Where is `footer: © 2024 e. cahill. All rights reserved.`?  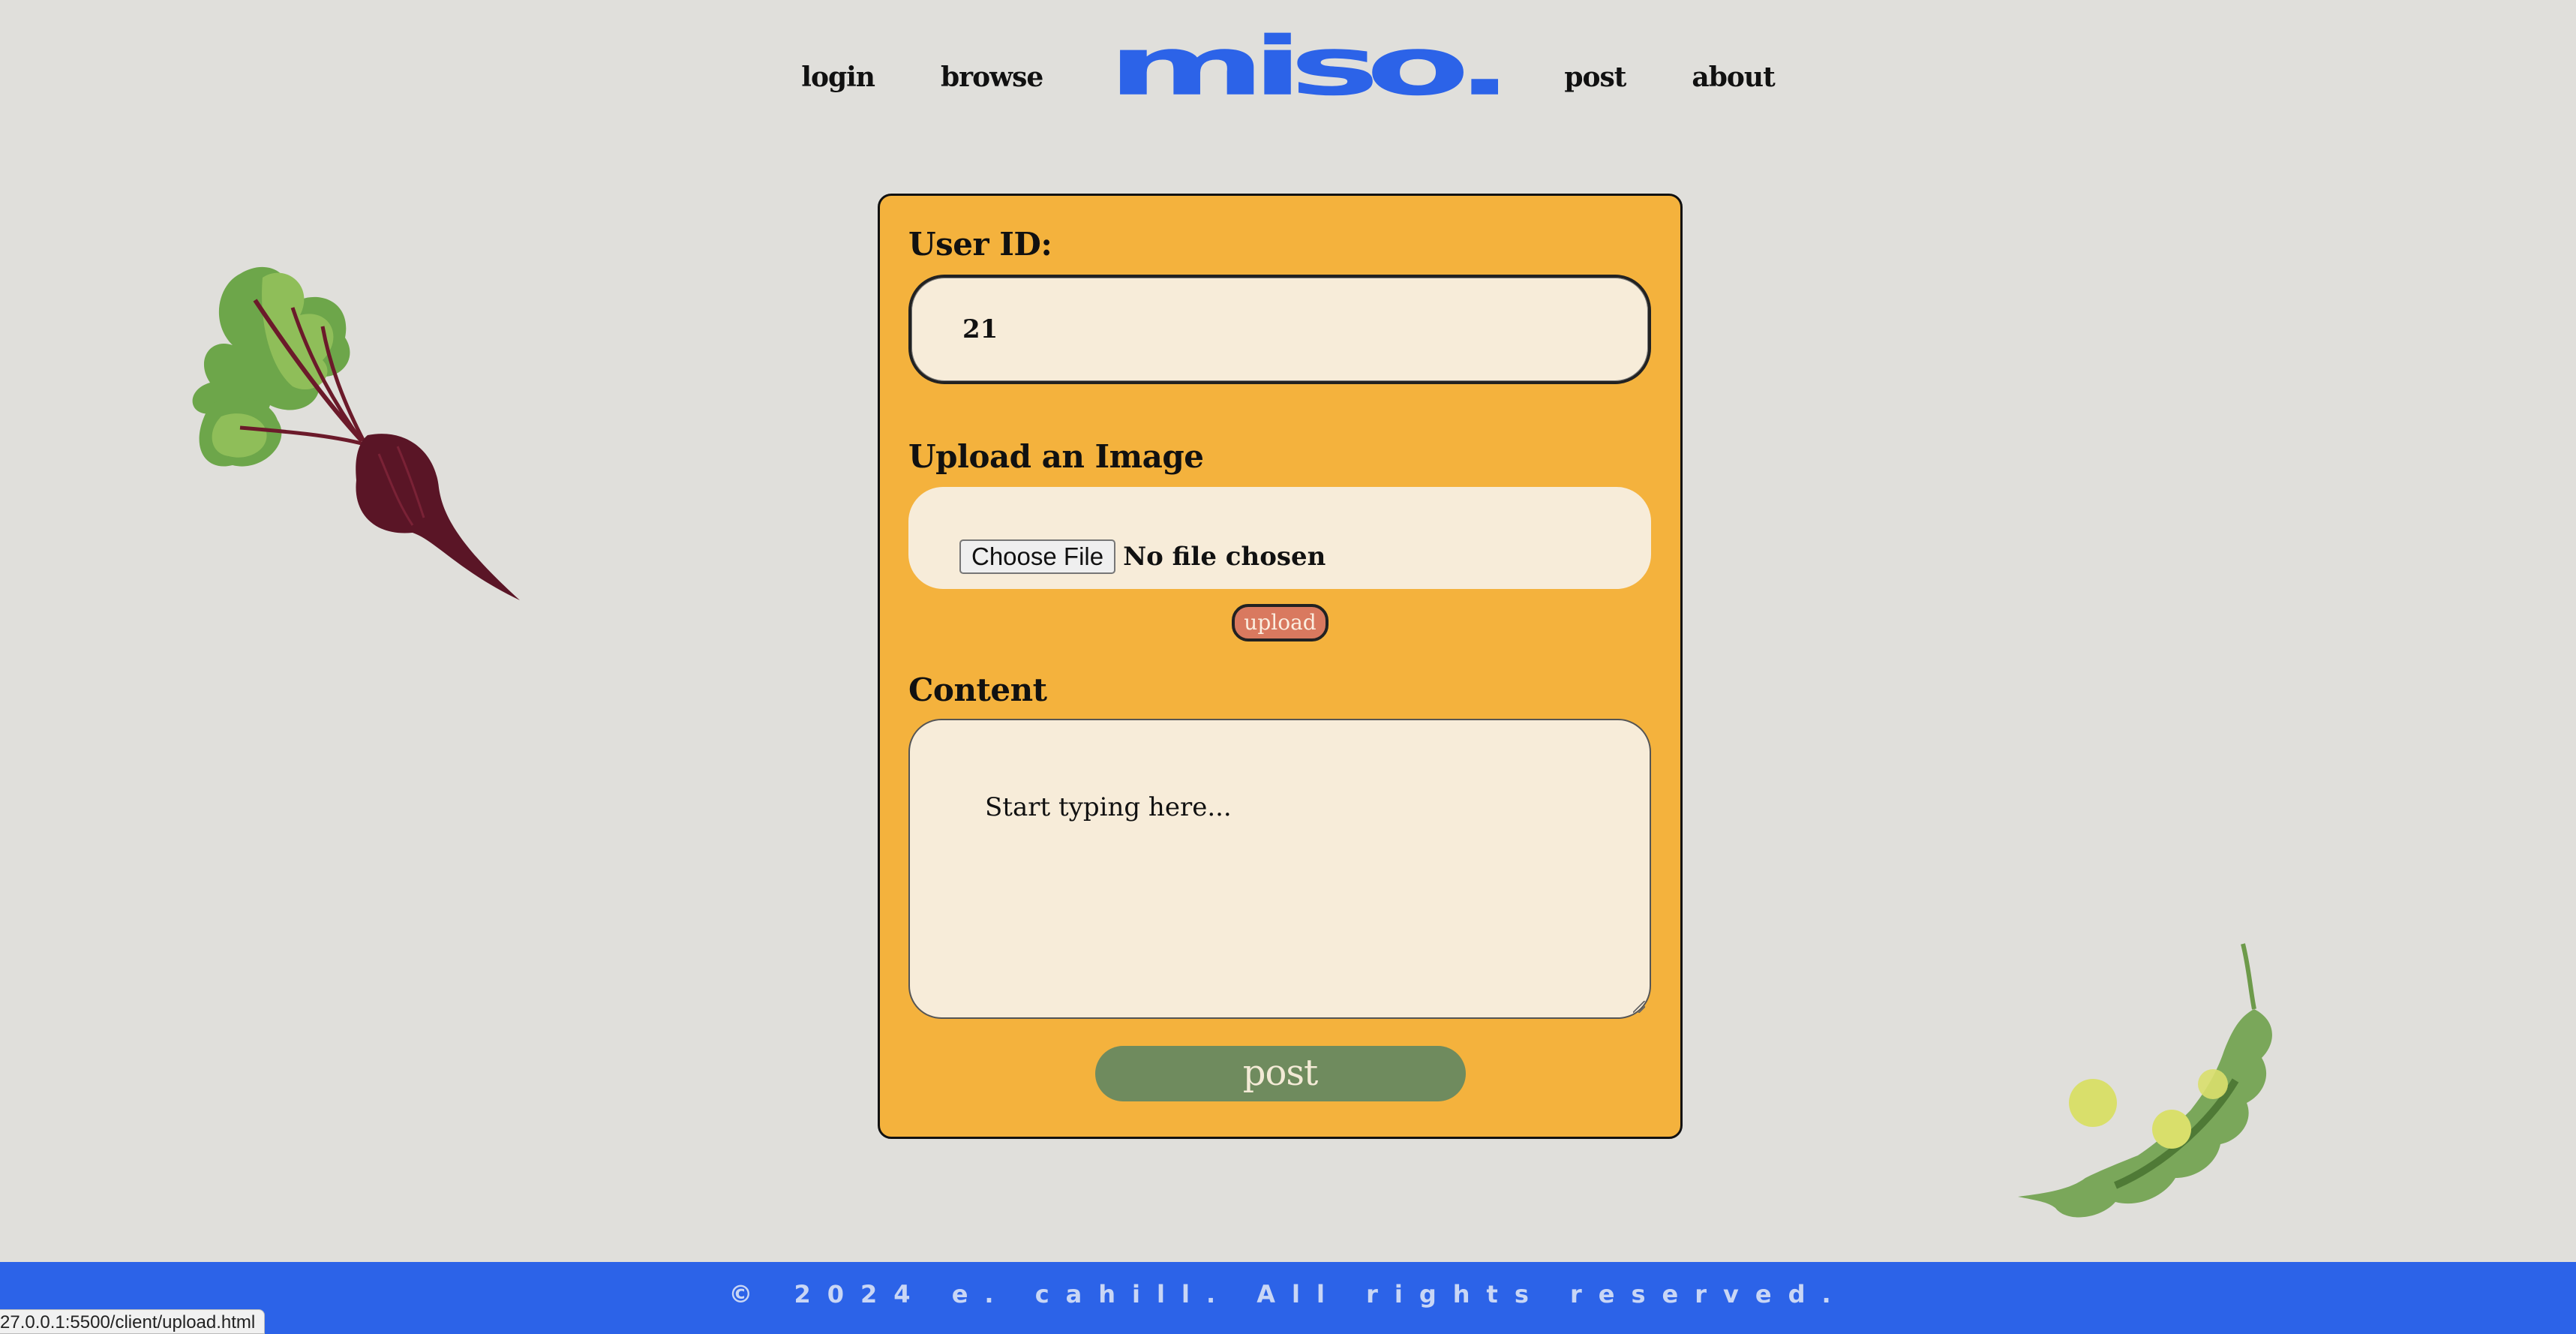
footer: © 2024 e. cahill. All rights reserved. is located at coordinates (1288, 1298).